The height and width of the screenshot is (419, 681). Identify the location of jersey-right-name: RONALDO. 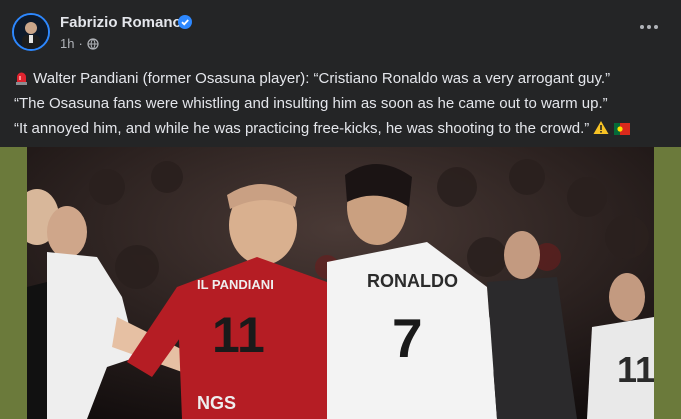
(412, 281).